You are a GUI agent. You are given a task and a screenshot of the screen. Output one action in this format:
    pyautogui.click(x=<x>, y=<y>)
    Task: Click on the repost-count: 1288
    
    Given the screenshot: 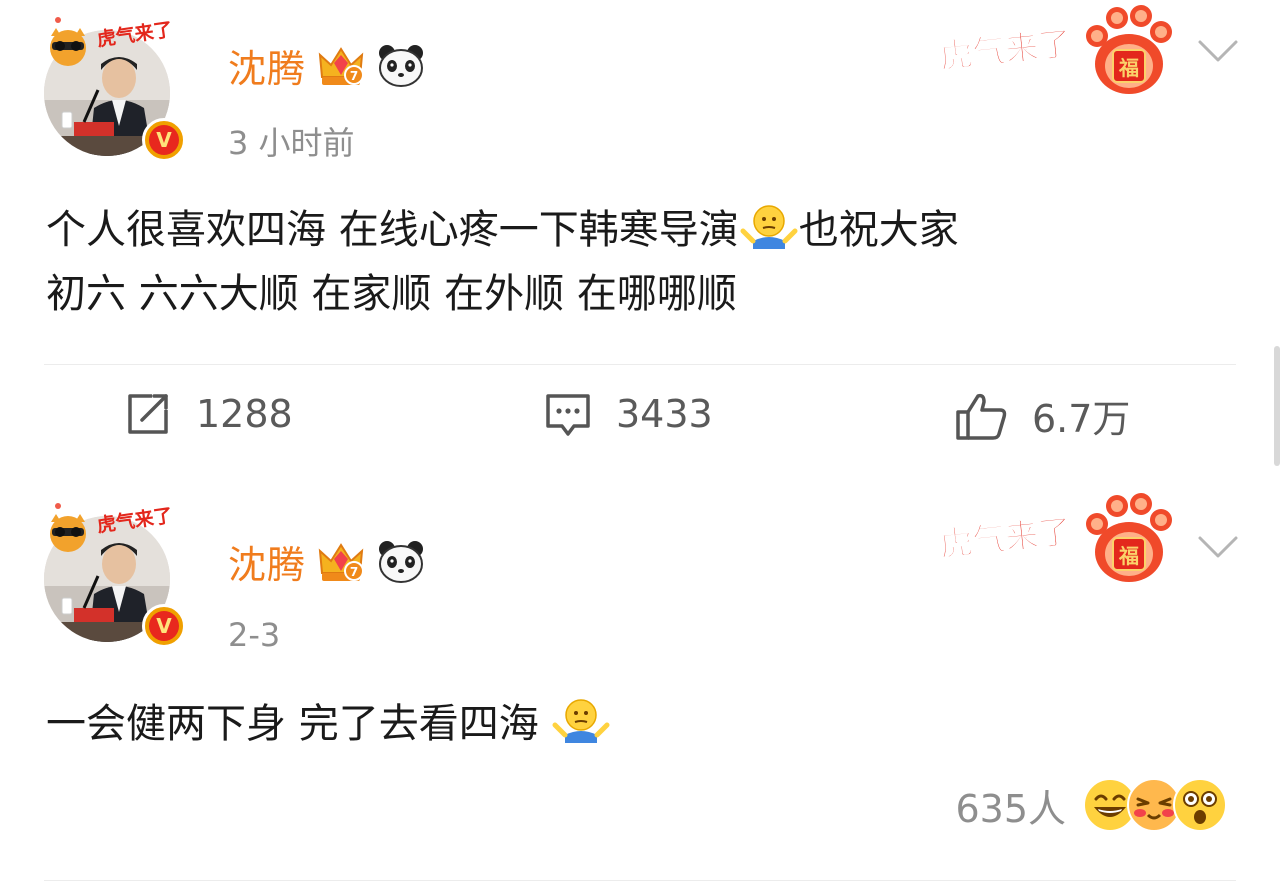 What is the action you would take?
    pyautogui.click(x=244, y=414)
    